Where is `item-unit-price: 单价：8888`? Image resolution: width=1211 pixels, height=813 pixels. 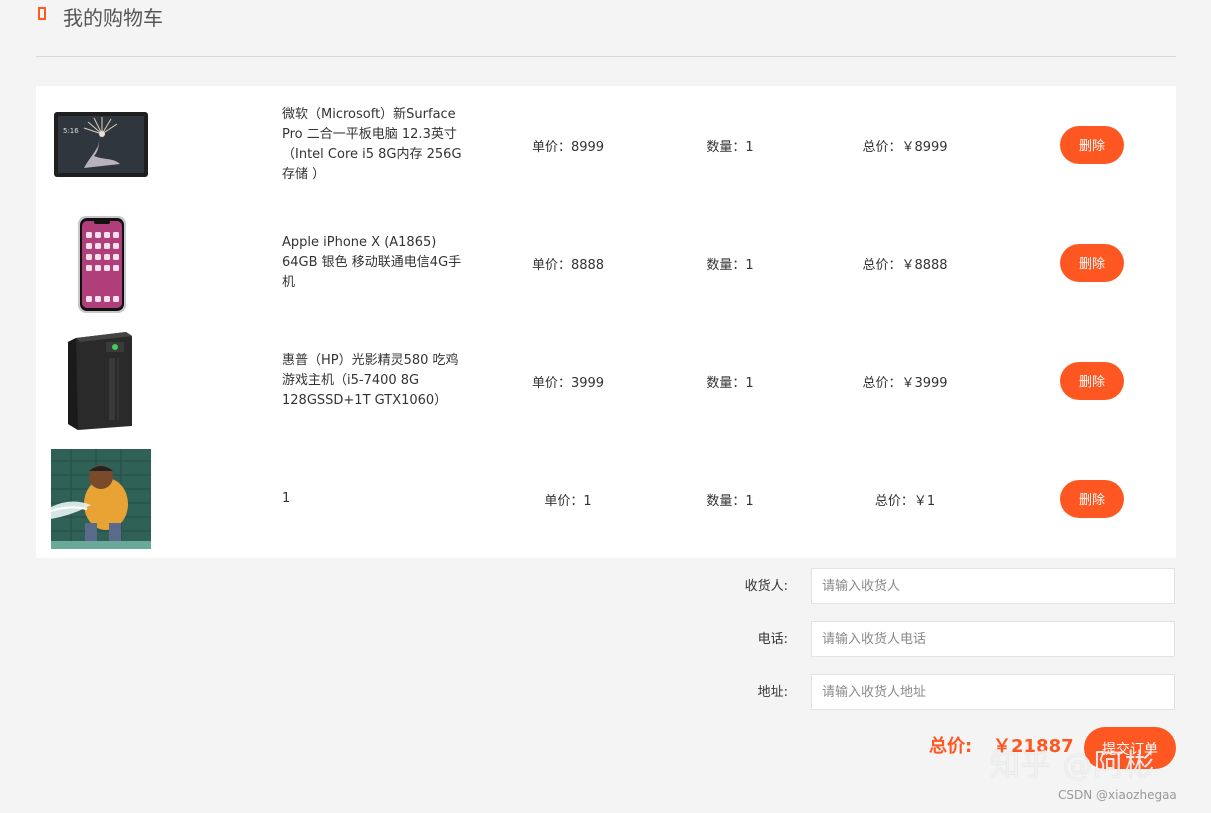
item-unit-price: 单价：8888 is located at coordinates (568, 265).